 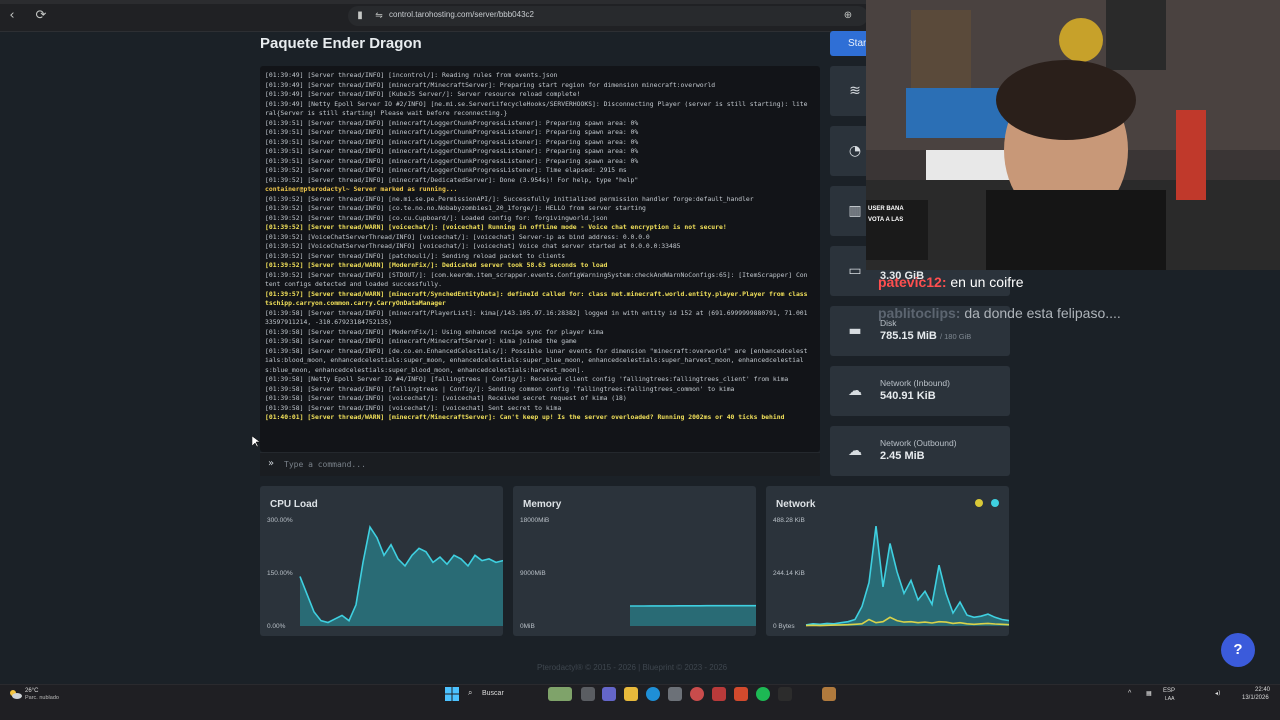 I want to click on spotify-icon, so click(x=763, y=694).